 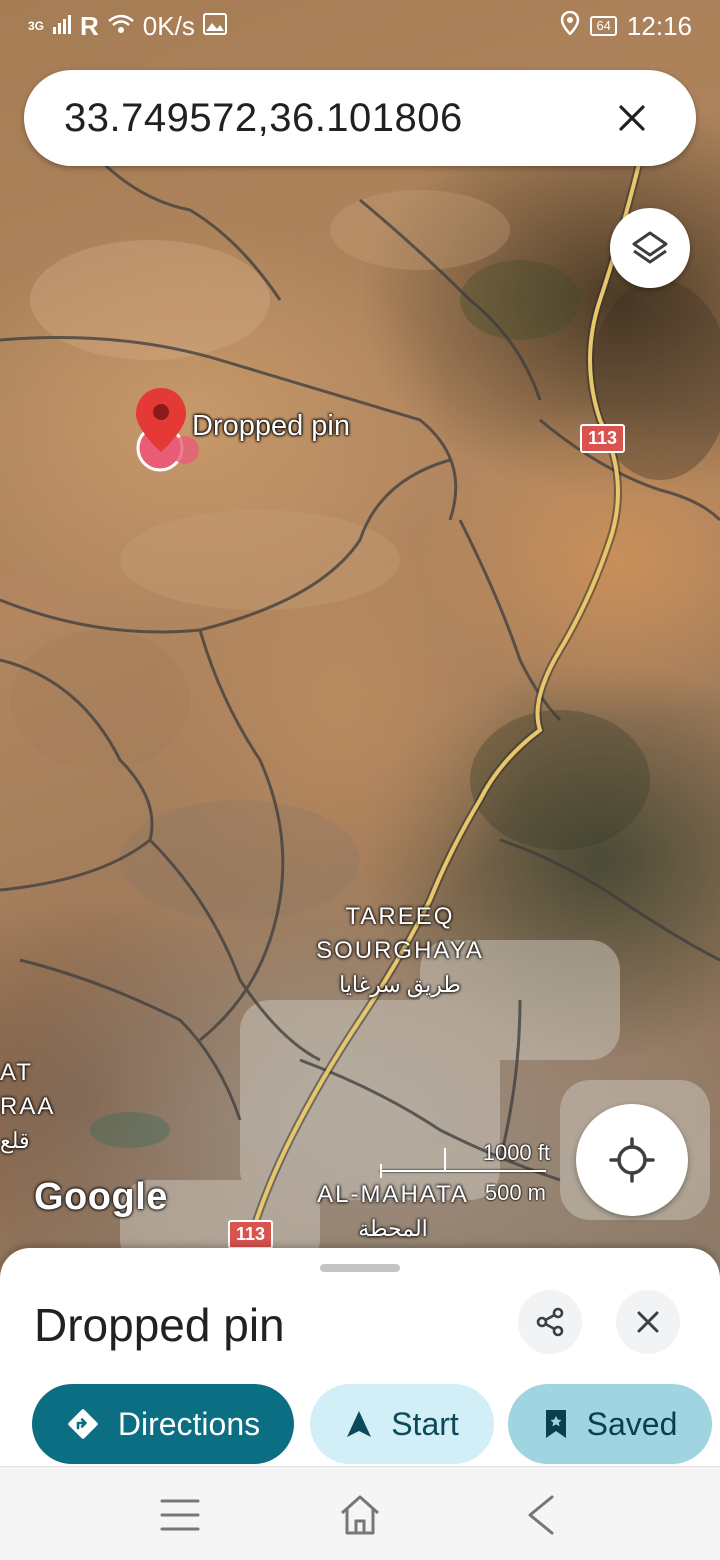 I want to click on pin-label: Dropped pin, so click(x=271, y=426).